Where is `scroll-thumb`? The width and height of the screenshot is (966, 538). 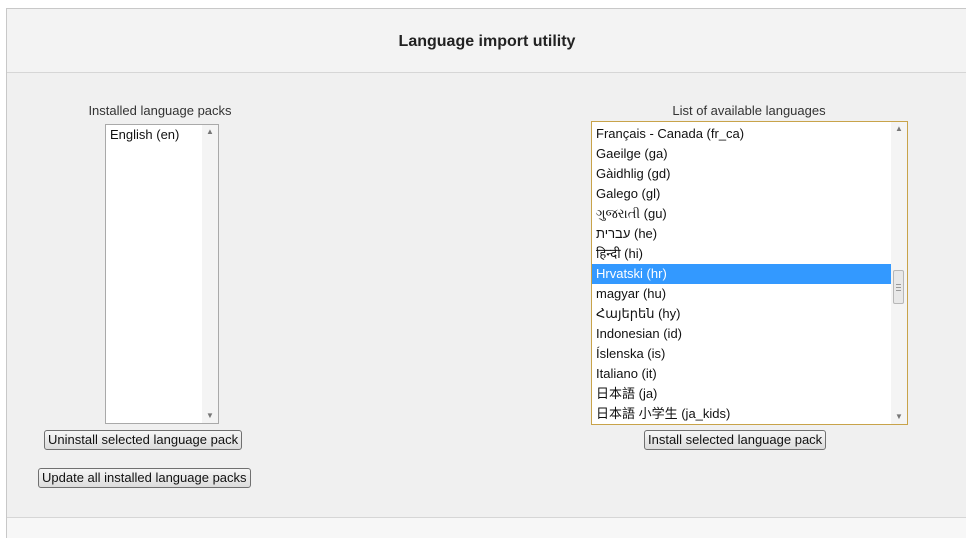
scroll-thumb is located at coordinates (898, 287).